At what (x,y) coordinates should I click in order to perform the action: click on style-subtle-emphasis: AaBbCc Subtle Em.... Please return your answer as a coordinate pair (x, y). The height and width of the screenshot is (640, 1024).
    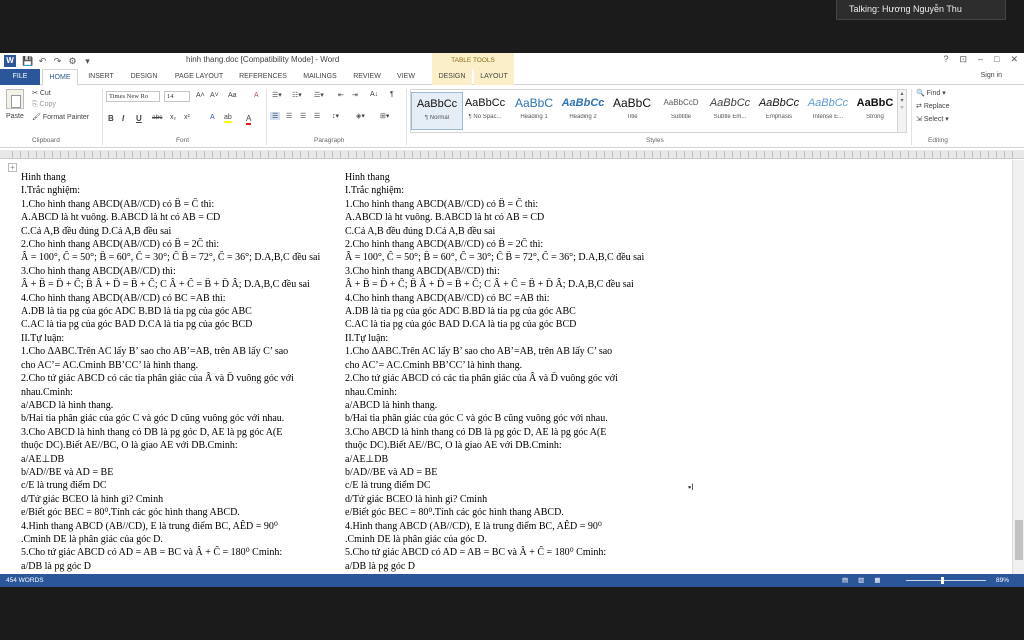
    Looking at the image, I should click on (730, 111).